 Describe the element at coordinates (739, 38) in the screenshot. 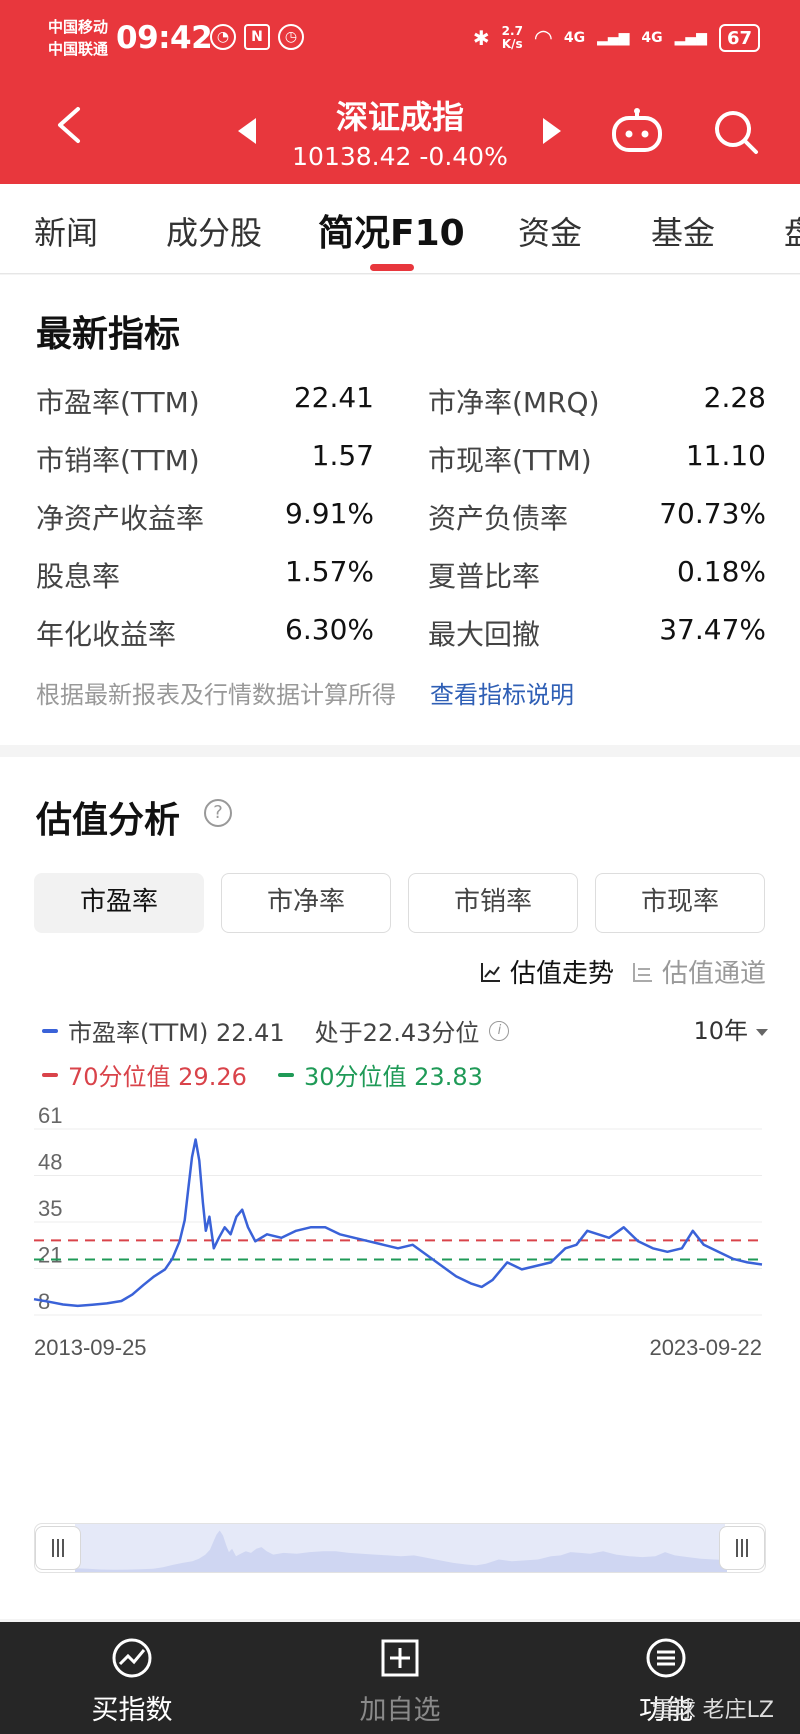

I see `battery-icon: 67` at that location.